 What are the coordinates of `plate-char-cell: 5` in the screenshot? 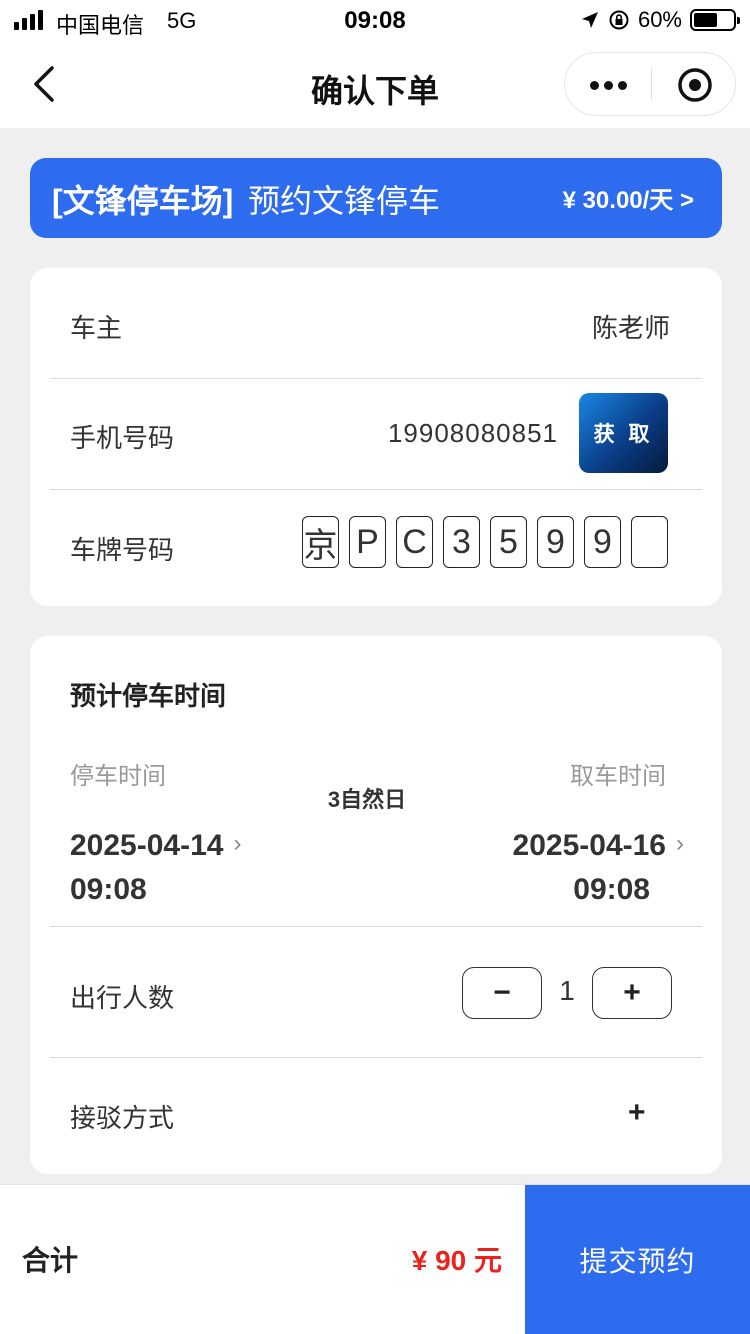 It's located at (508, 542).